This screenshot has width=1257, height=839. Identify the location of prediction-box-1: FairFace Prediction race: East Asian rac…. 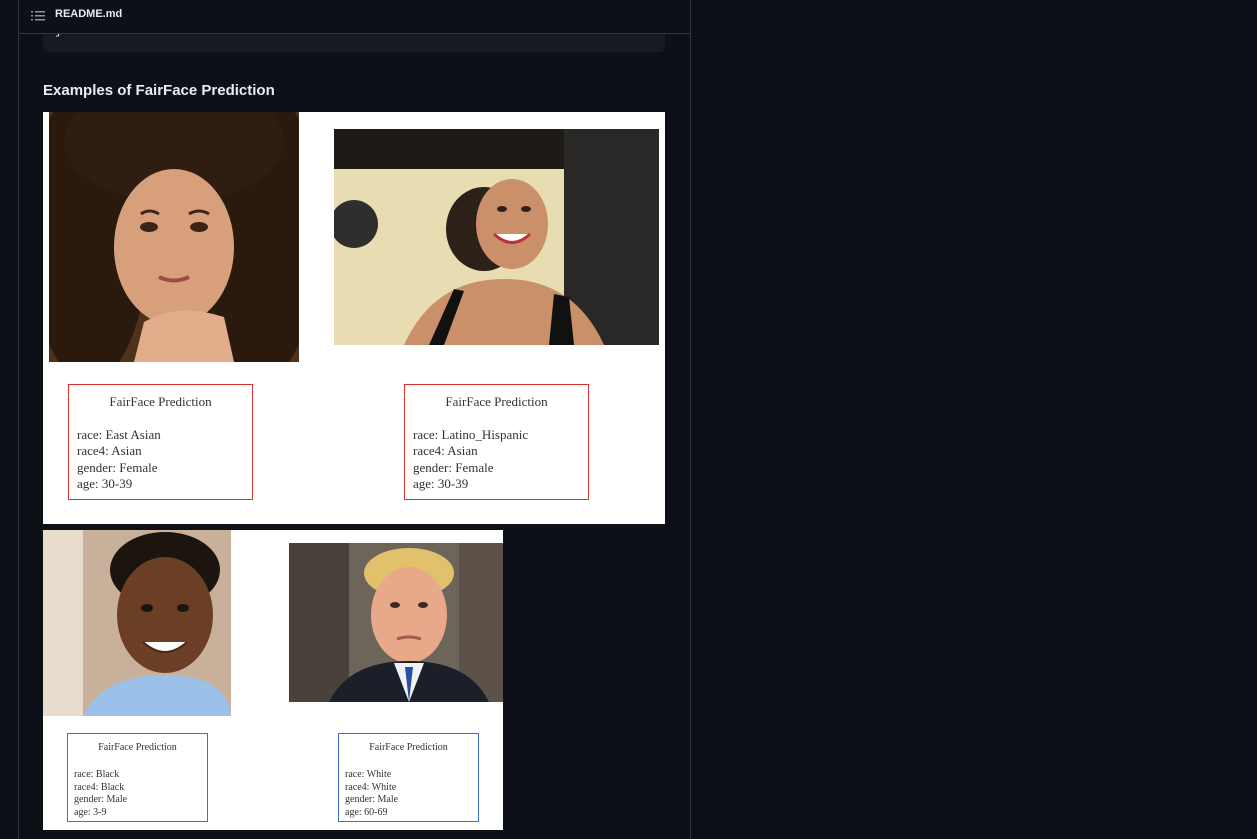
(160, 442).